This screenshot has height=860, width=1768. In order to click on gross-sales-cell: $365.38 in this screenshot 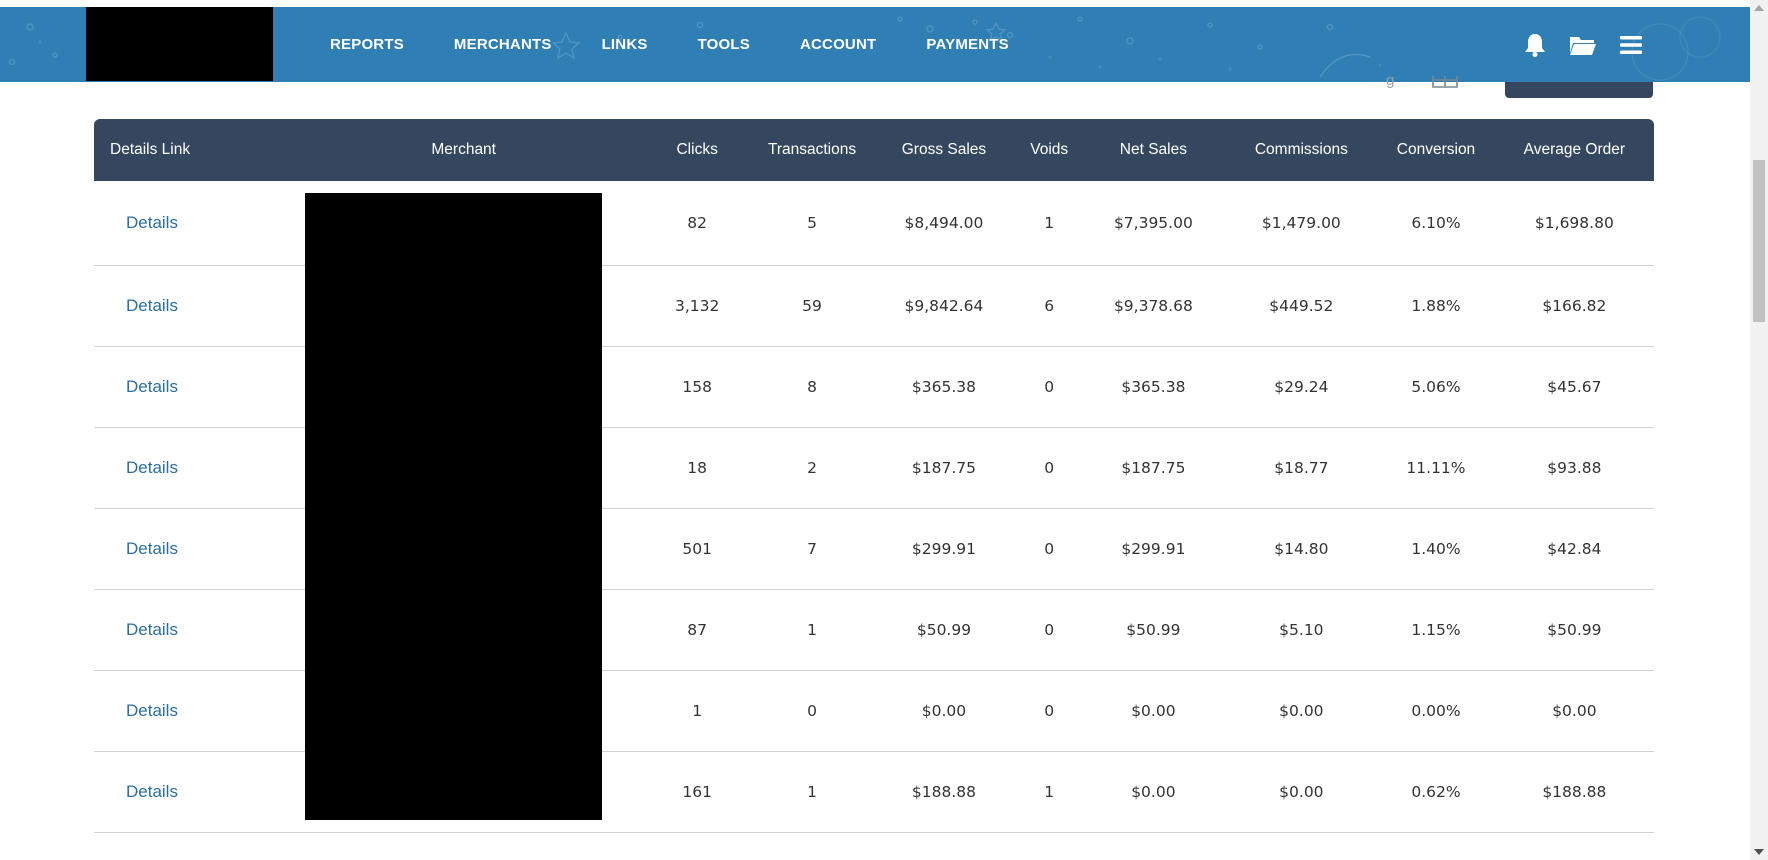, I will do `click(944, 386)`.